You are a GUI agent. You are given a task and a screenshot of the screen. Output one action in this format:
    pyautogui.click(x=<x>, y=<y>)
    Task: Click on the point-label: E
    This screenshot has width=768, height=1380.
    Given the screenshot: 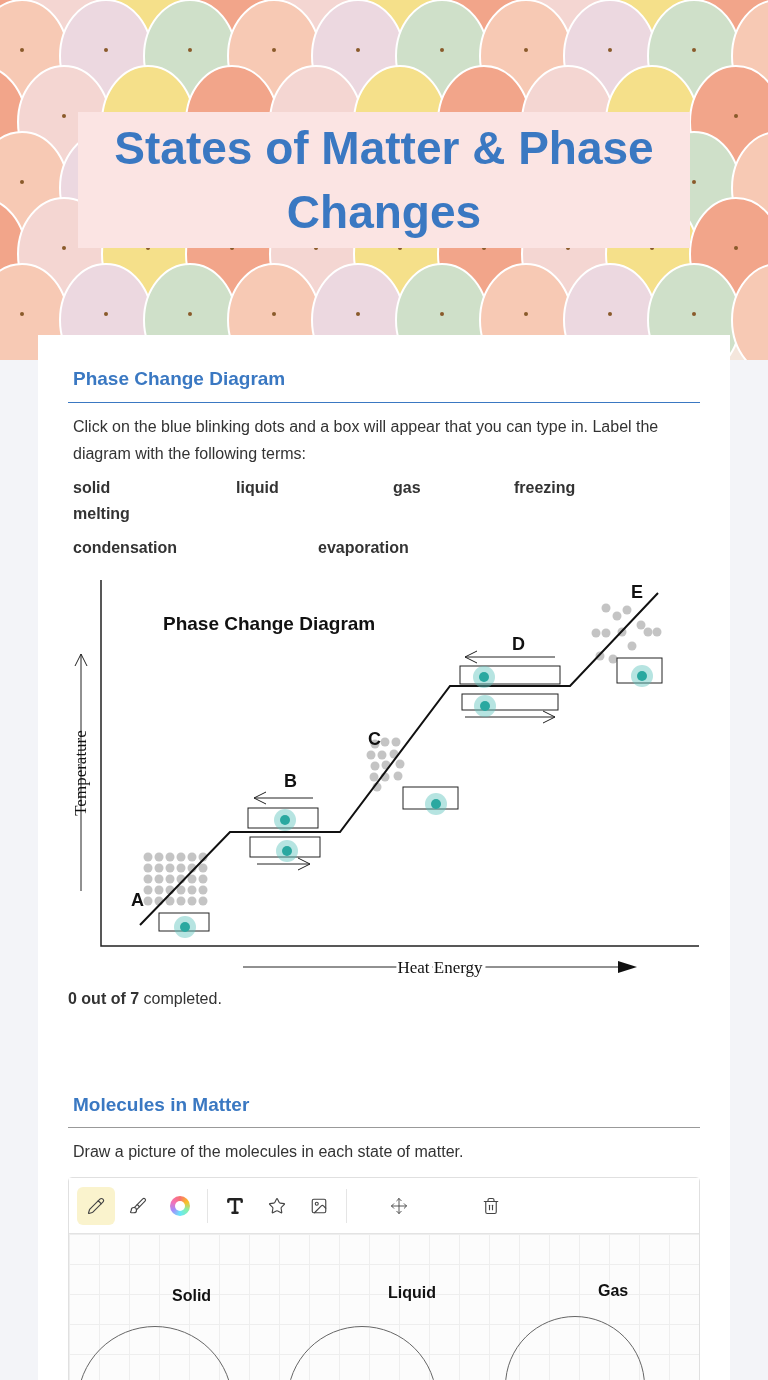 What is the action you would take?
    pyautogui.click(x=637, y=591)
    